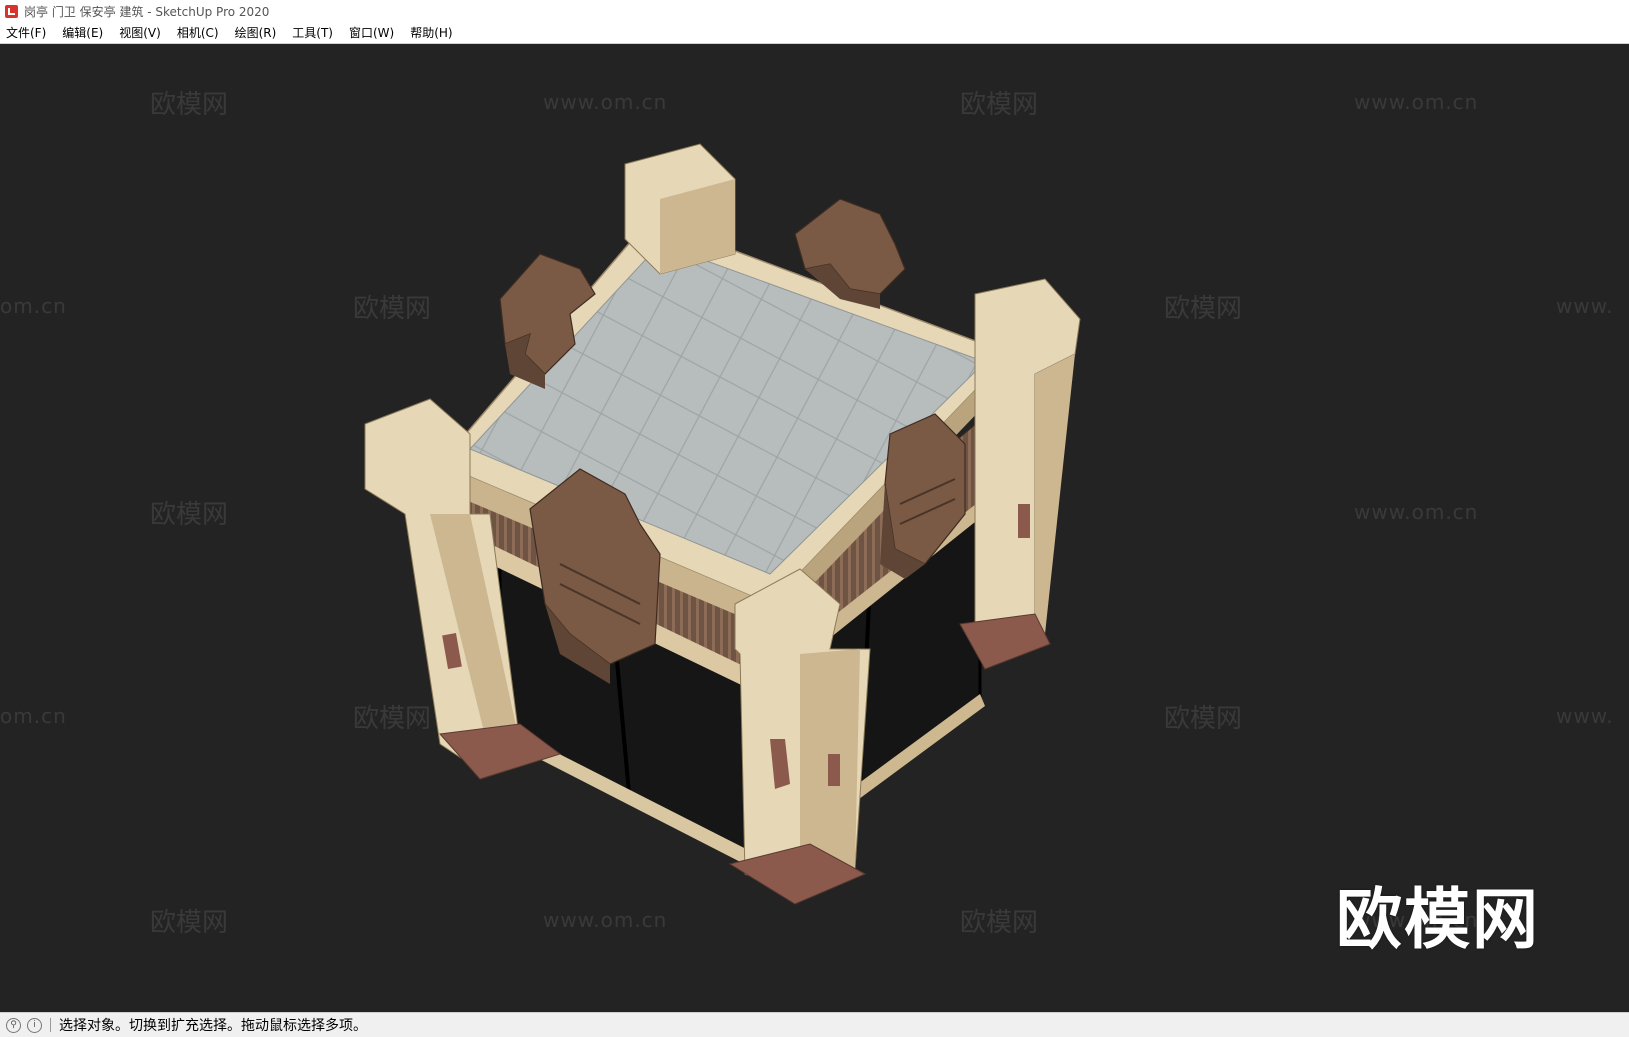 This screenshot has height=1037, width=1629. I want to click on menu-edit: 编辑(E), so click(82, 33).